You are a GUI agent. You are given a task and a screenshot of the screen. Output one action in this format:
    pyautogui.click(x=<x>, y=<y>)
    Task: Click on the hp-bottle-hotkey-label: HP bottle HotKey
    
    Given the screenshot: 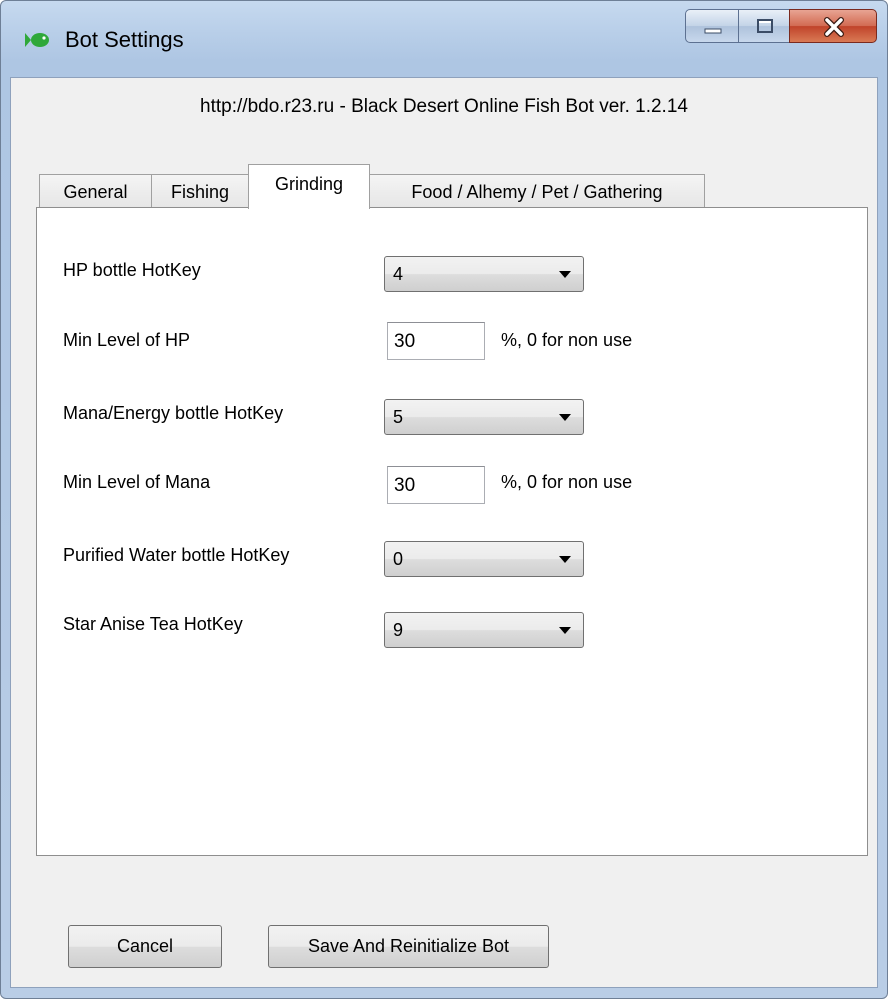 What is the action you would take?
    pyautogui.click(x=132, y=270)
    